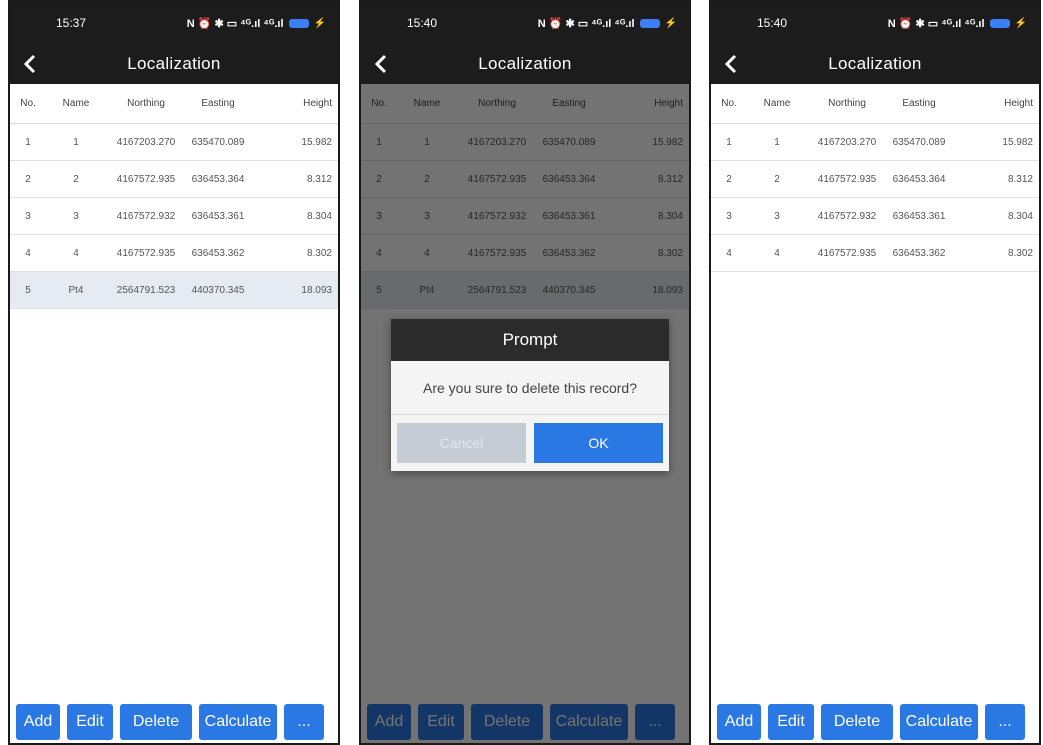 This screenshot has width=1043, height=745. Describe the element at coordinates (76, 290) in the screenshot. I see `cell-name: Pt4` at that location.